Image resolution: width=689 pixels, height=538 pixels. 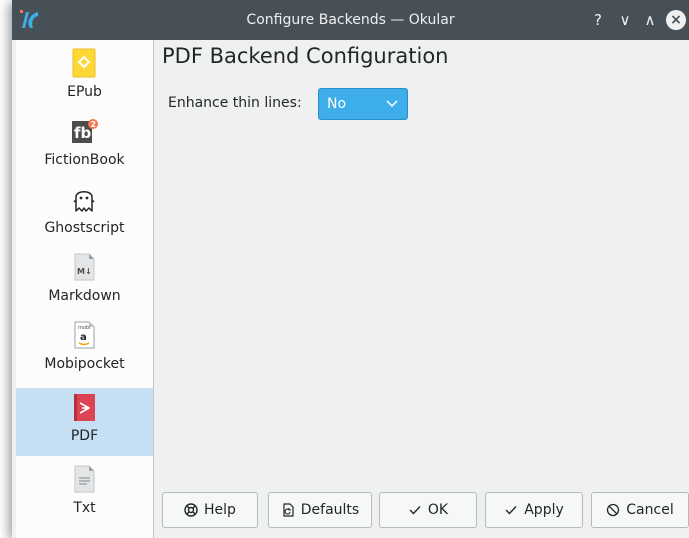 I want to click on markdown-icon: M↓, so click(x=84, y=267).